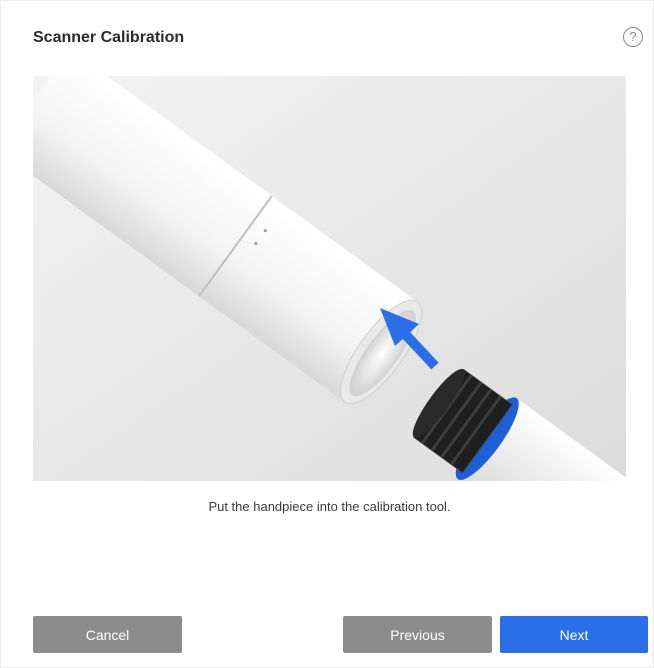  I want to click on dialog-title: Scanner Calibration, so click(109, 37).